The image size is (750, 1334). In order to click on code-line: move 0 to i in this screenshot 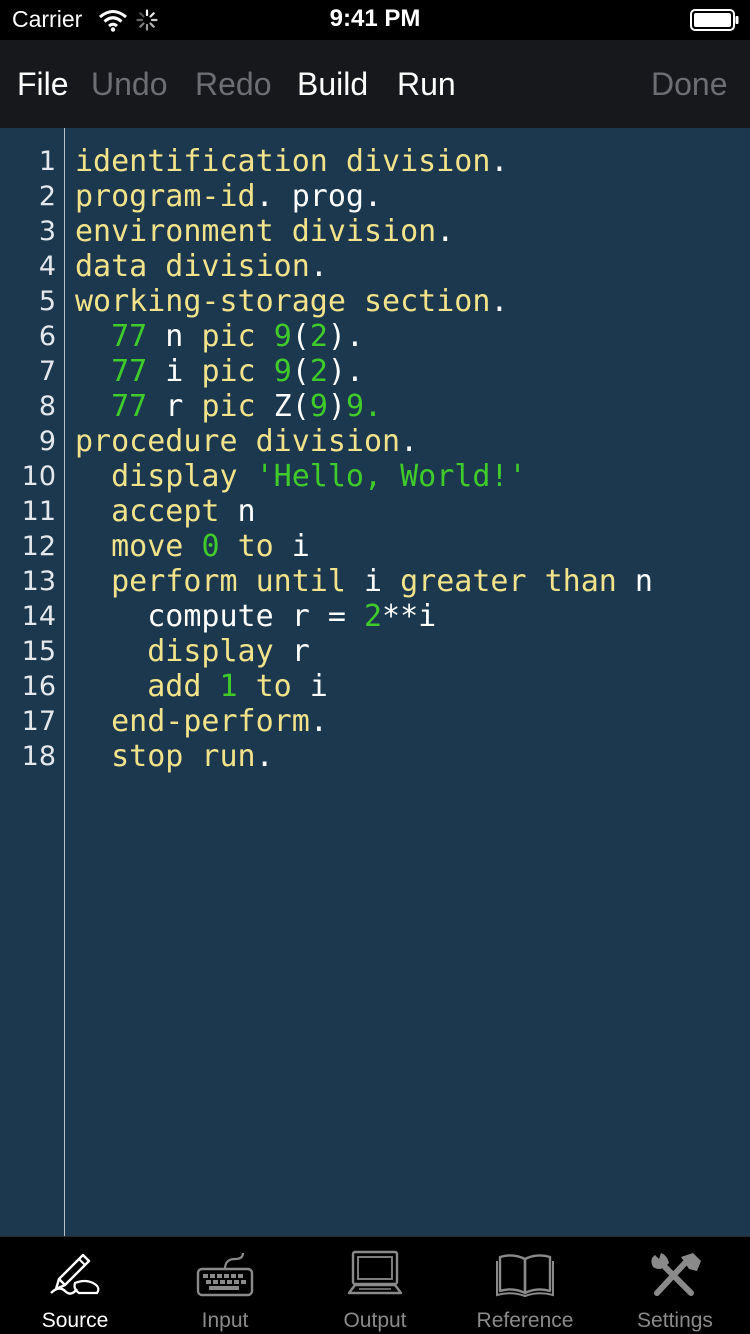, I will do `click(364, 546)`.